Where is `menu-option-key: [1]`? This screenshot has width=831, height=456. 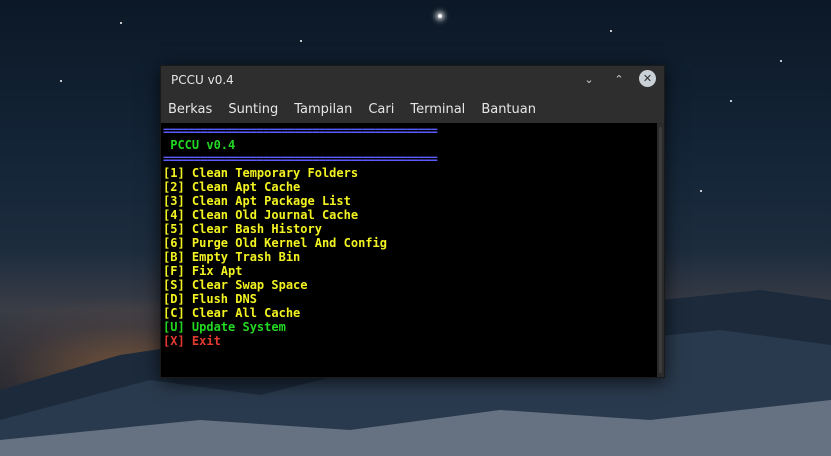 menu-option-key: [1] is located at coordinates (174, 173).